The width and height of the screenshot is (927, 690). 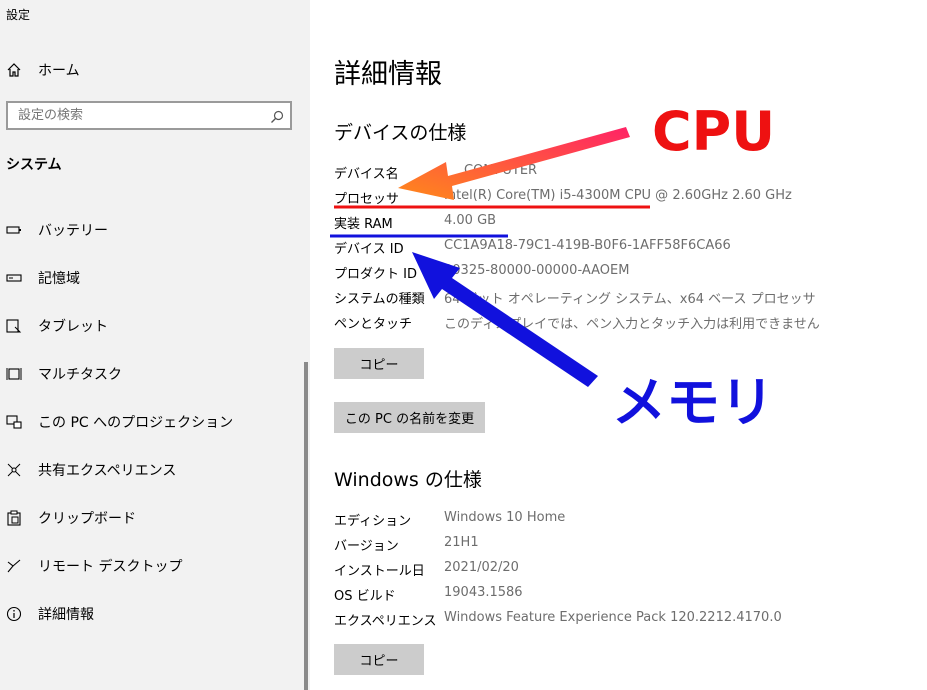 I want to click on home-icon, so click(x=14, y=70).